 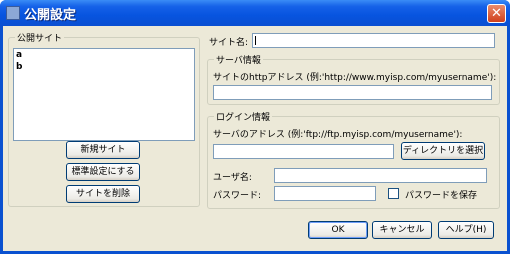 What do you see at coordinates (255, 40) in the screenshot?
I see `text-cursor` at bounding box center [255, 40].